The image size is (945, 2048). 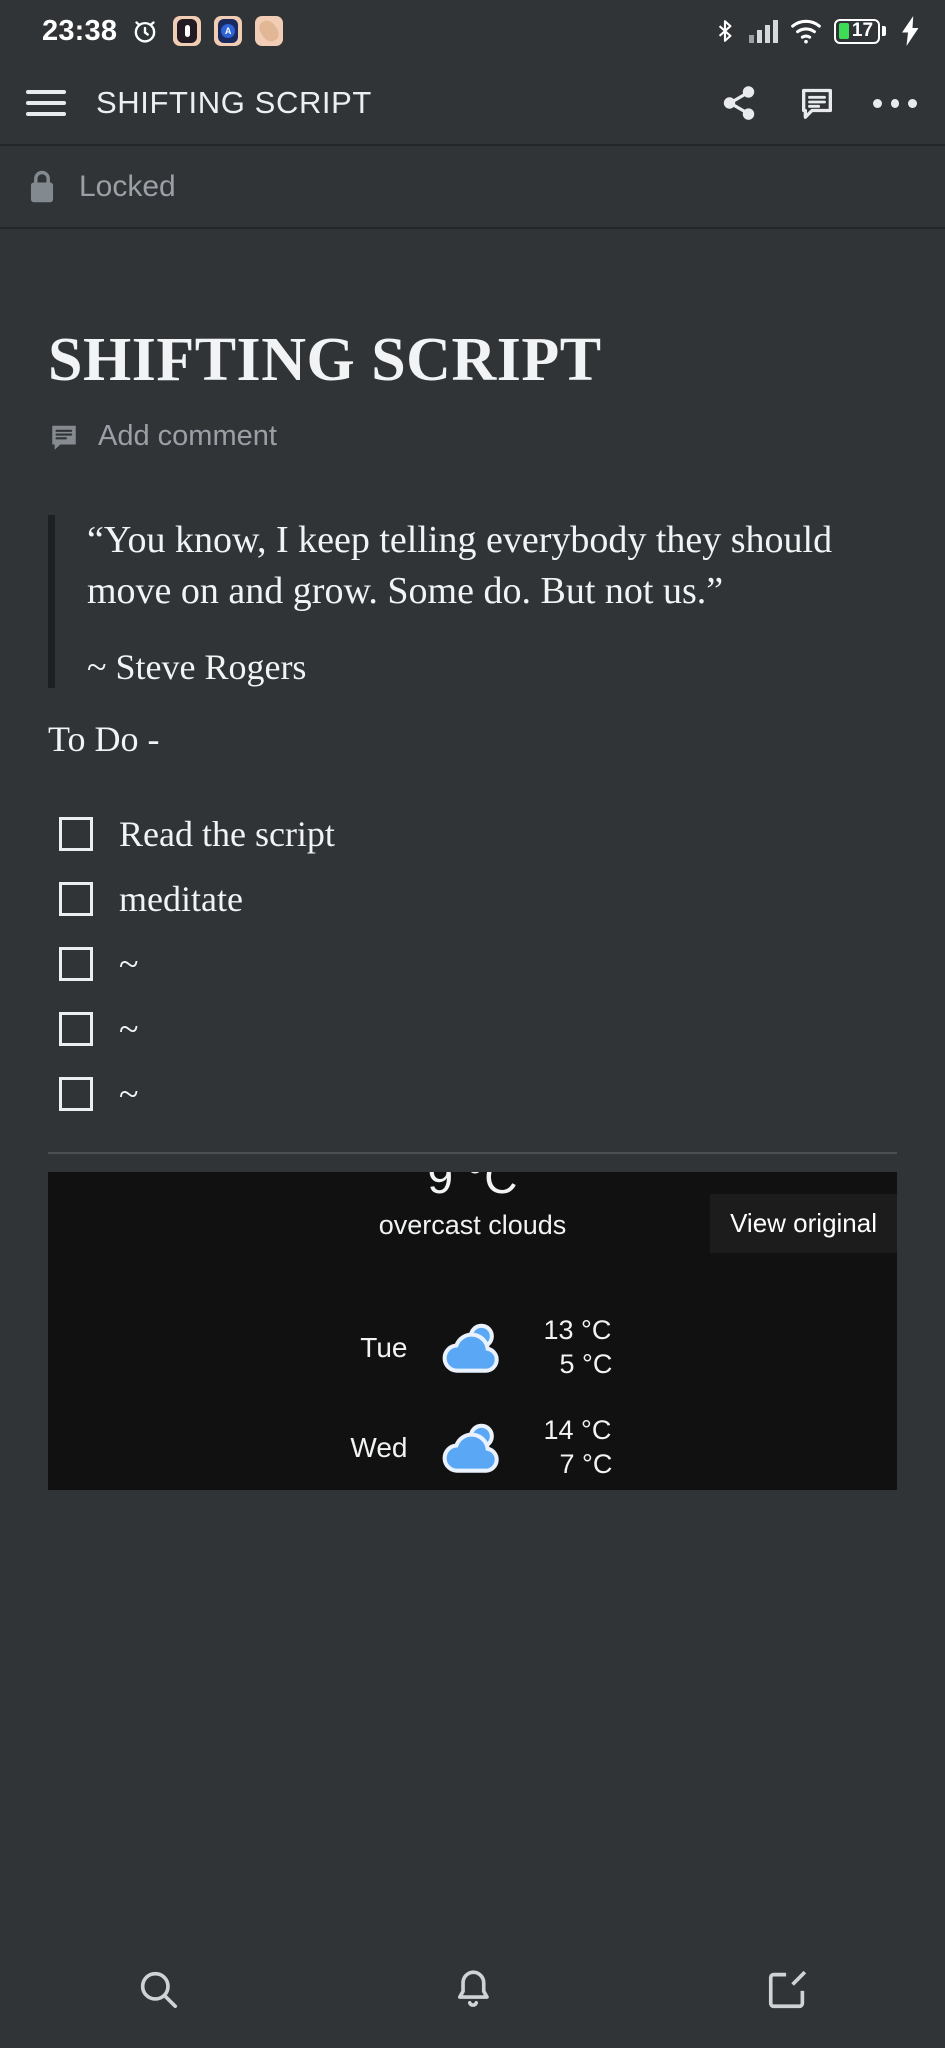 I want to click on lock-status-label: Locked, so click(x=127, y=186).